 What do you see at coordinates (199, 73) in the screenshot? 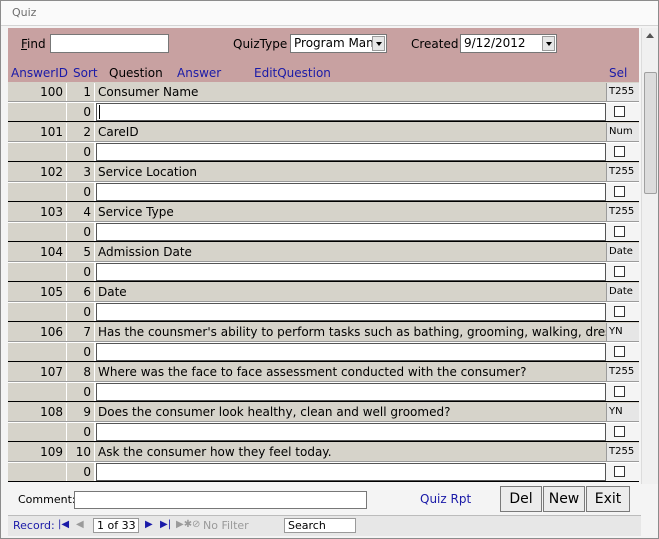
I see `col-answer: Answer` at bounding box center [199, 73].